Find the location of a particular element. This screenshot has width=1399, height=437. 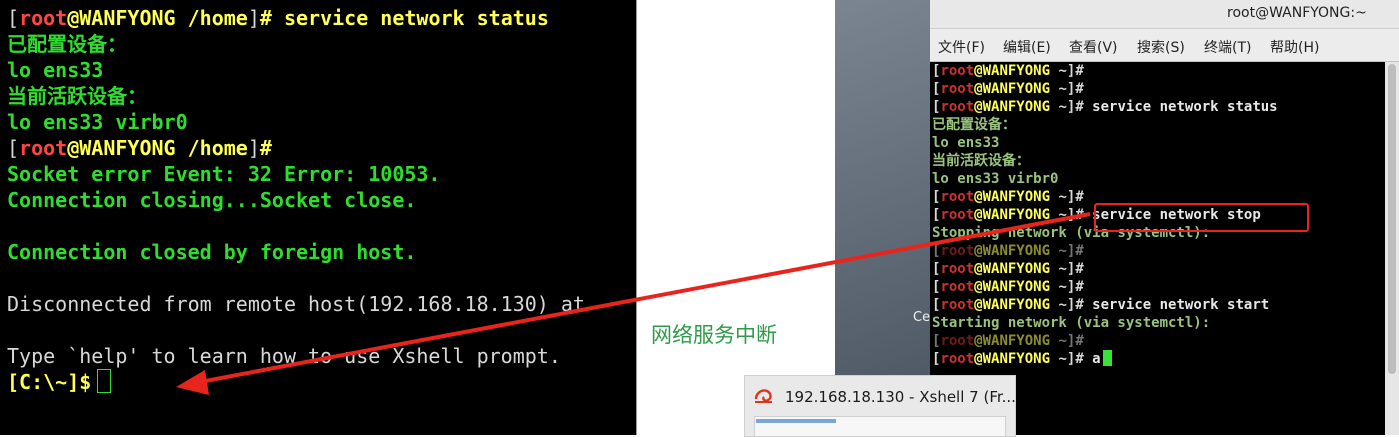

blank-document-panel is located at coordinates (736, 217).